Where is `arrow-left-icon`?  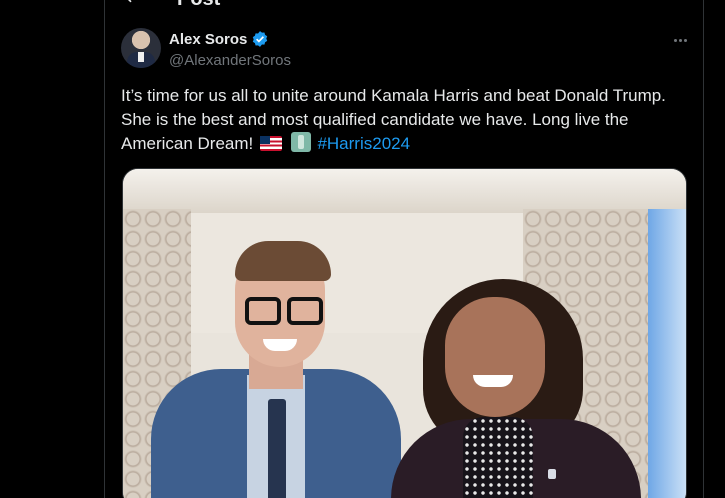 arrow-left-icon is located at coordinates (130, 1).